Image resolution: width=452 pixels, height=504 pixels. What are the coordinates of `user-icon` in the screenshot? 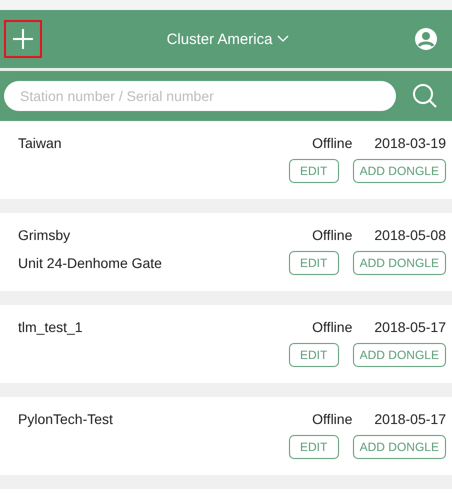 It's located at (426, 39).